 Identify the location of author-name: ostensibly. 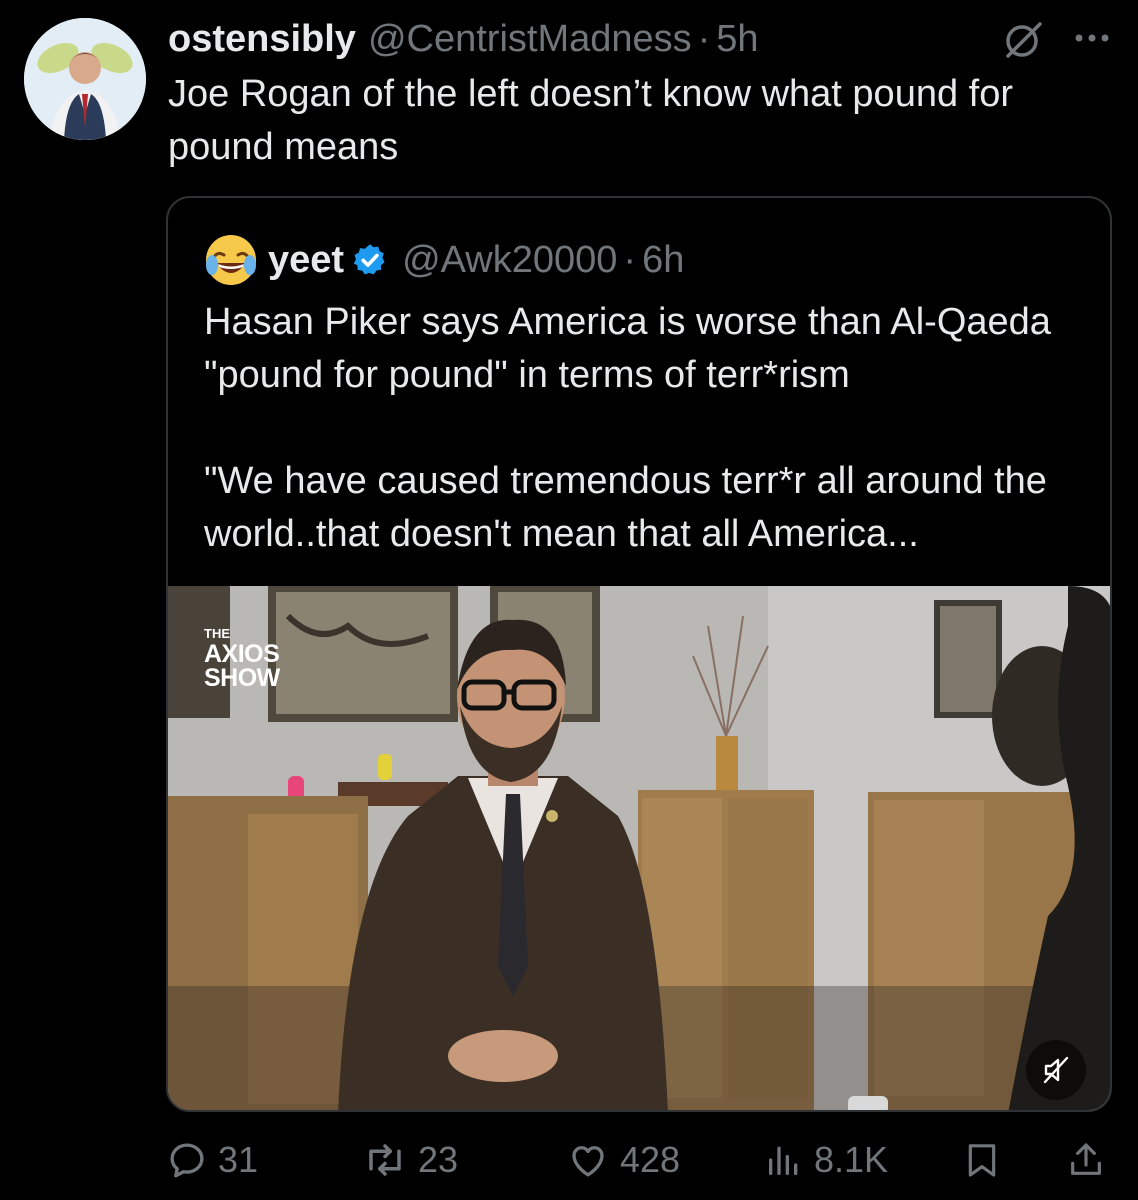
(262, 39).